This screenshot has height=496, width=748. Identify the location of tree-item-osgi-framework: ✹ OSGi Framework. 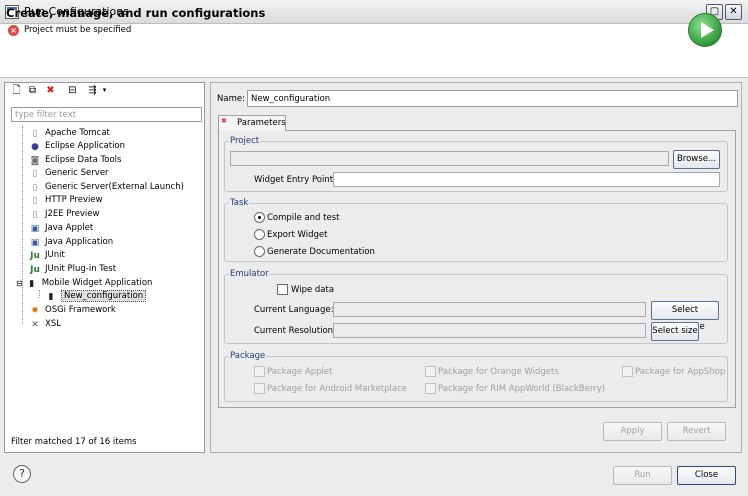
(73, 310).